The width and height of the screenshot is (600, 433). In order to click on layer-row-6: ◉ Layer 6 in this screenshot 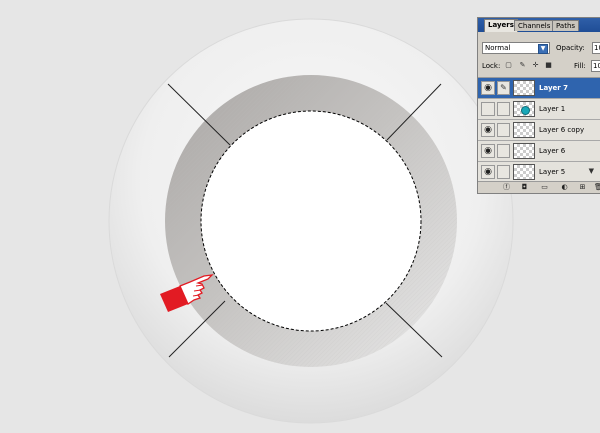, I will do `click(539, 151)`.